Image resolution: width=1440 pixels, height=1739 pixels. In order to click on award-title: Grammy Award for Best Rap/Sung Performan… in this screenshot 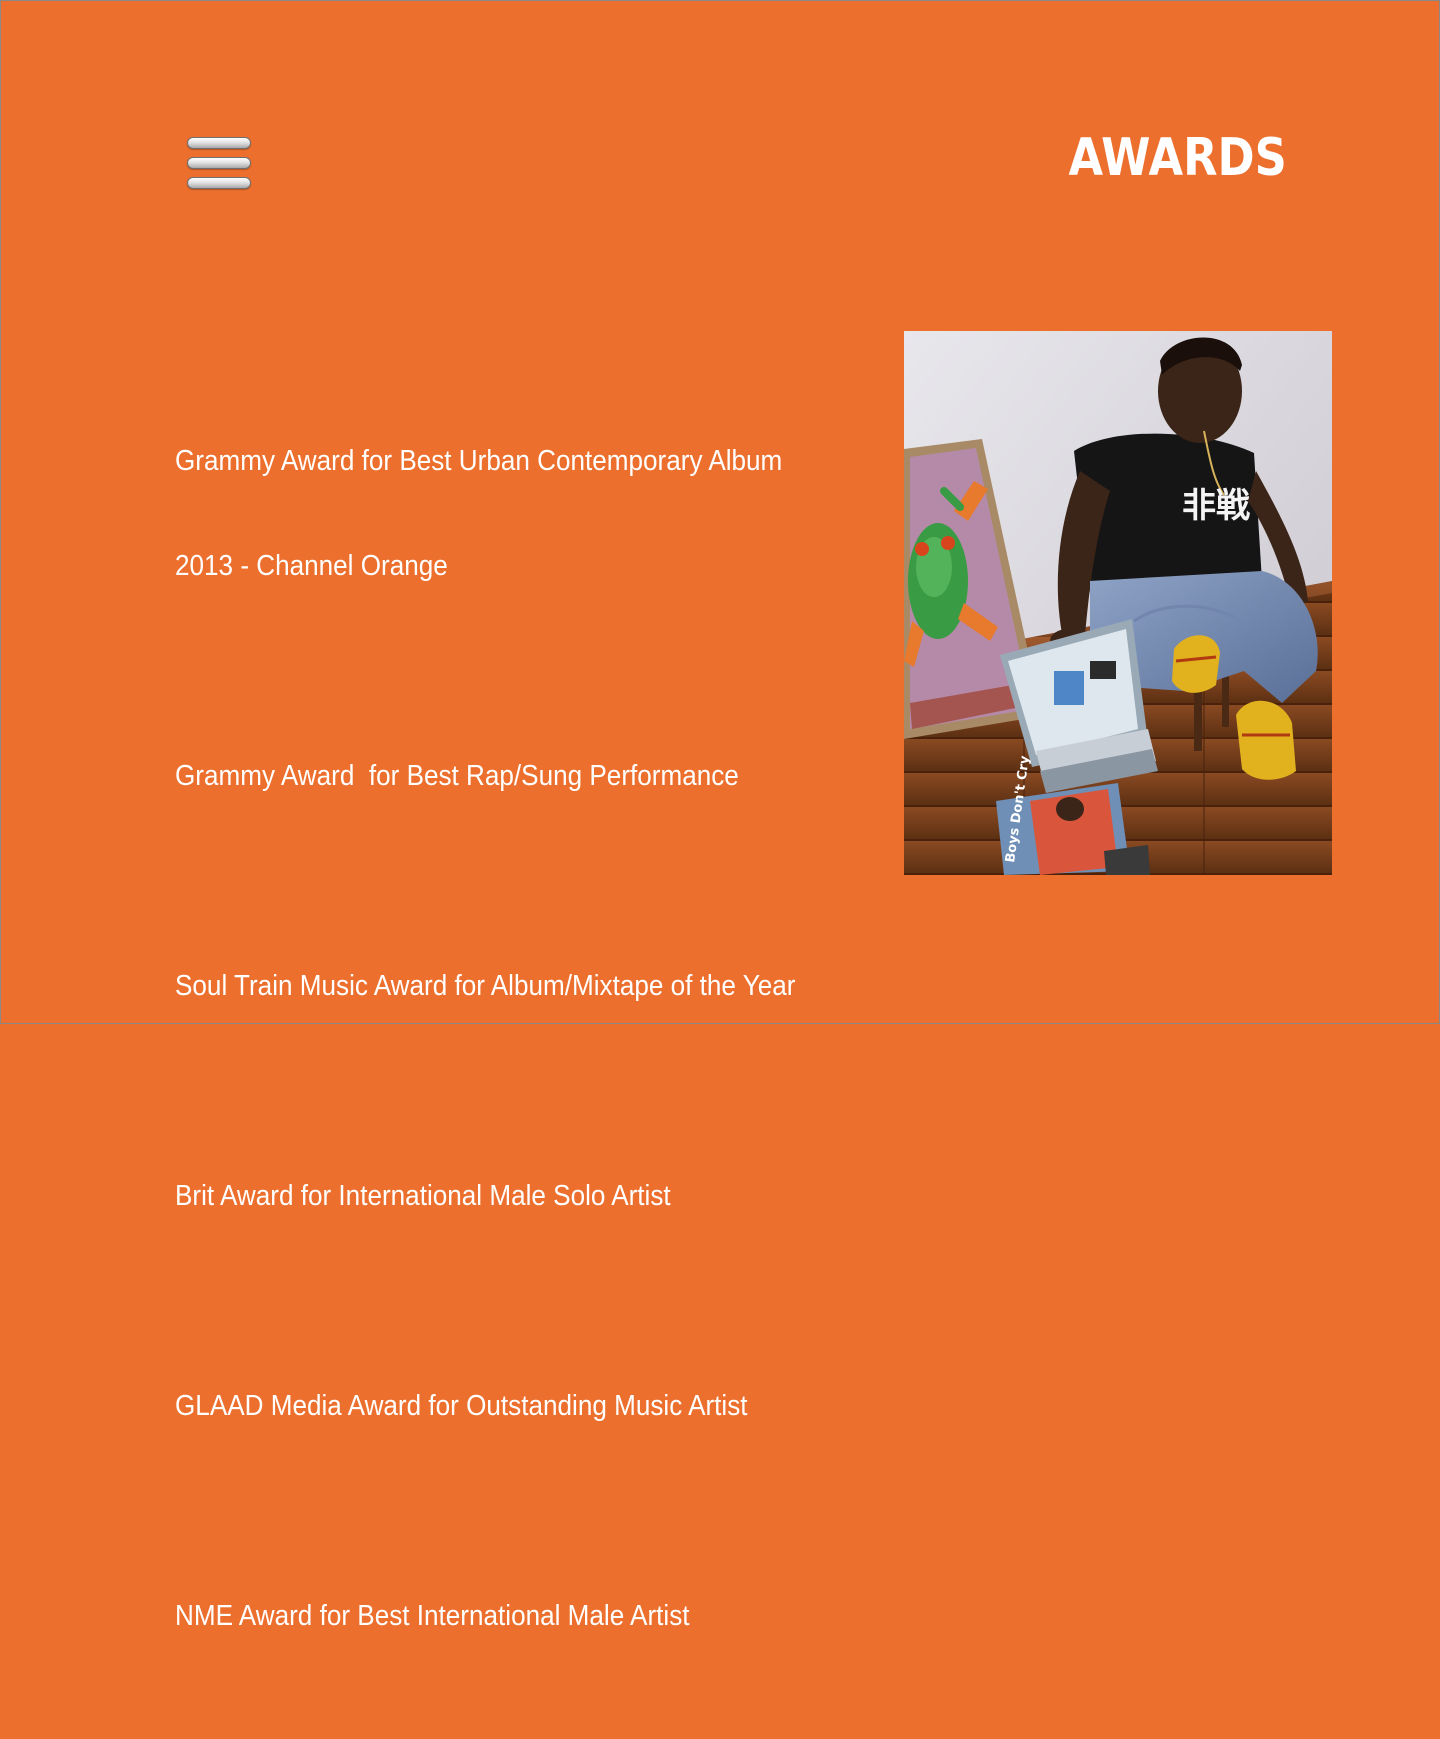, I will do `click(457, 776)`.